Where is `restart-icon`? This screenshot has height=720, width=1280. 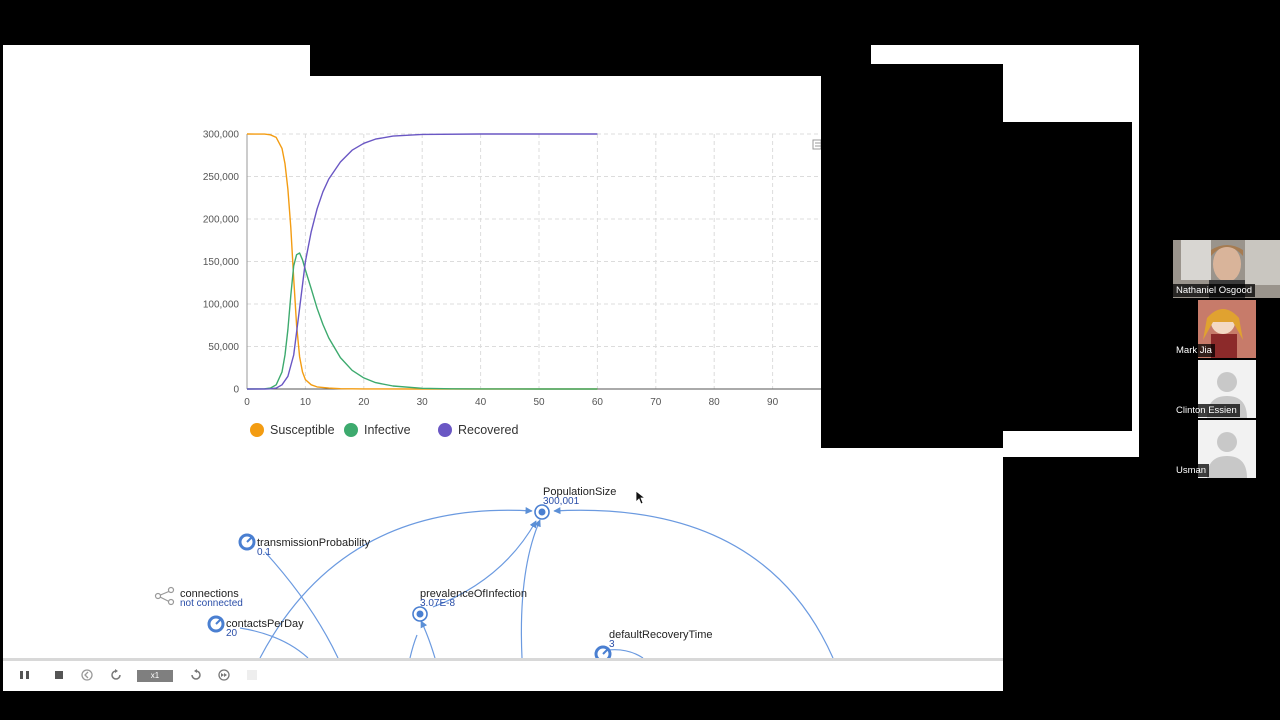
restart-icon is located at coordinates (116, 674).